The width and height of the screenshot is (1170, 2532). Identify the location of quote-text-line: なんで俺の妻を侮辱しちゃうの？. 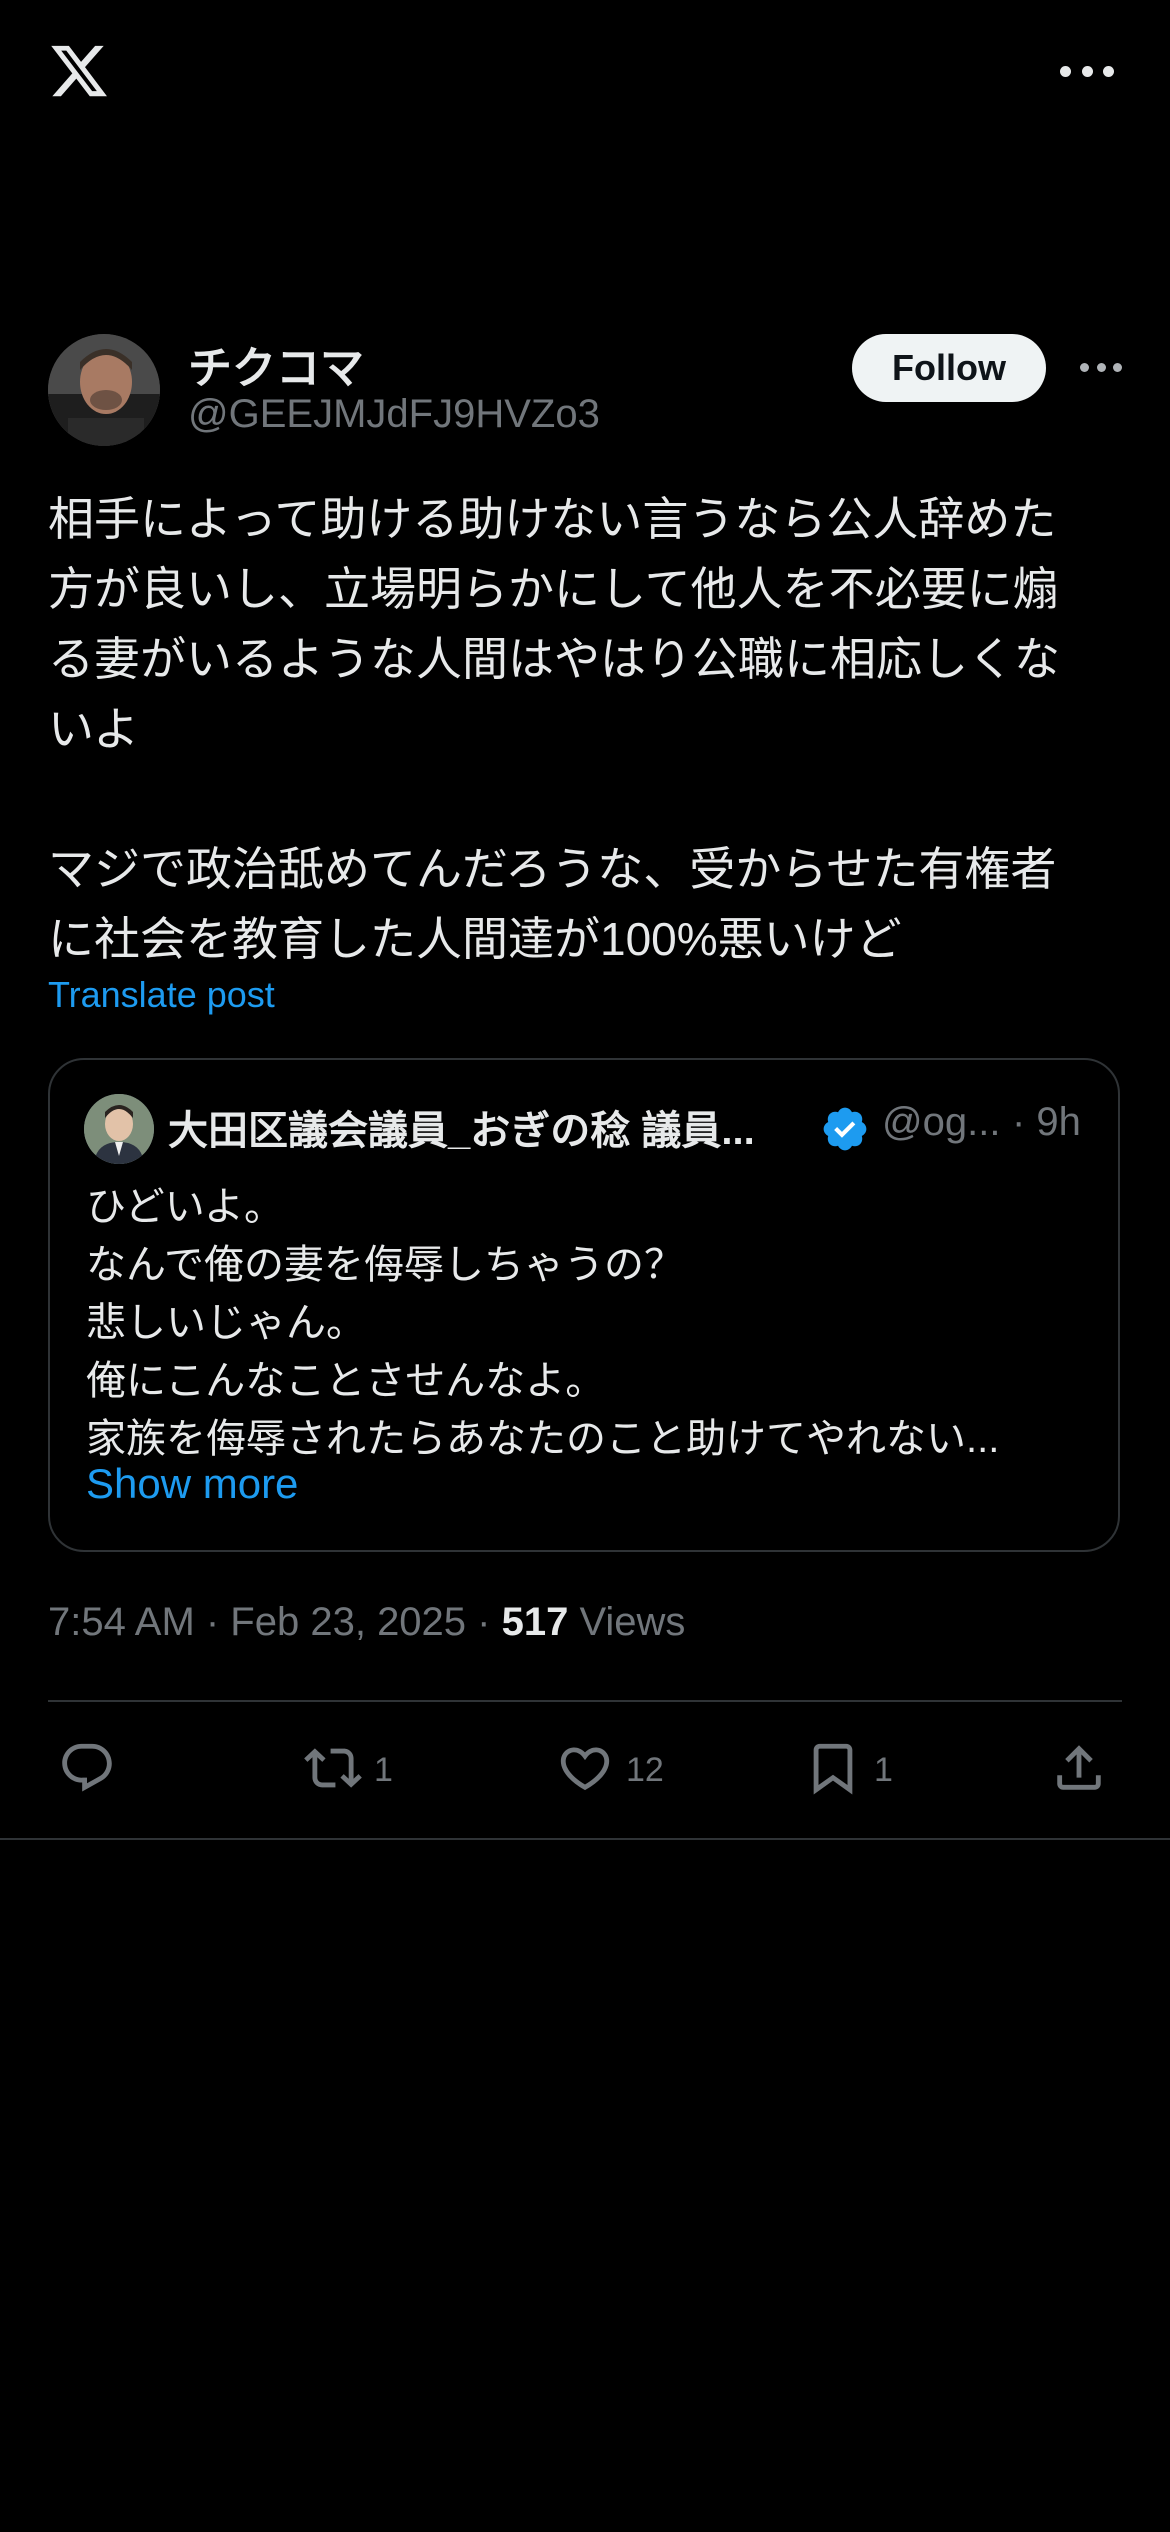
(385, 1265).